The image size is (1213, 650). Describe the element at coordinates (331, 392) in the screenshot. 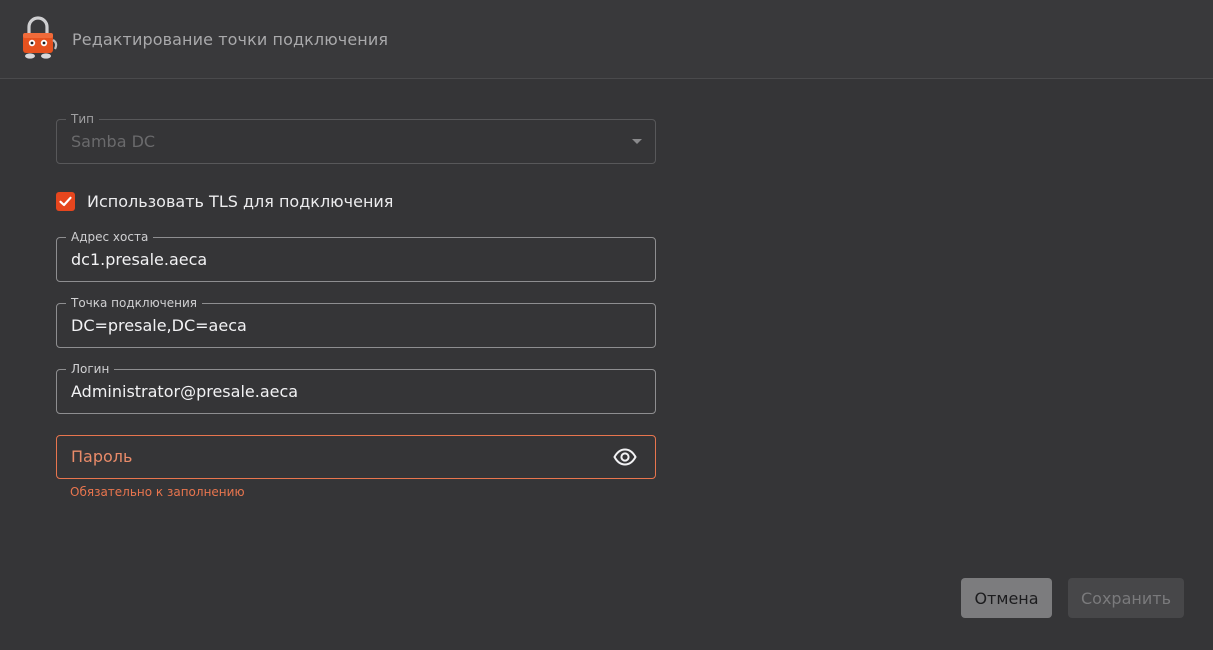

I see `login-input: Administrator@presale.aeca` at that location.